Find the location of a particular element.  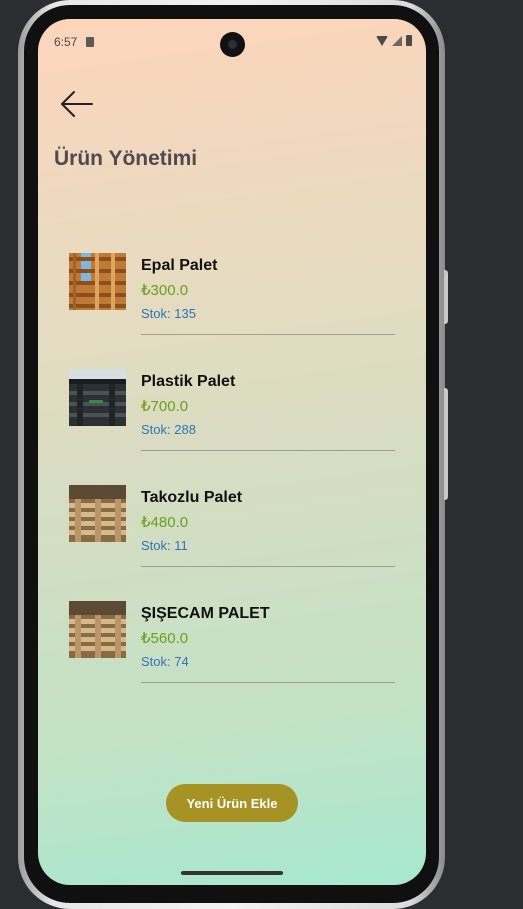

status-bar: 6:57 is located at coordinates (232, 41).